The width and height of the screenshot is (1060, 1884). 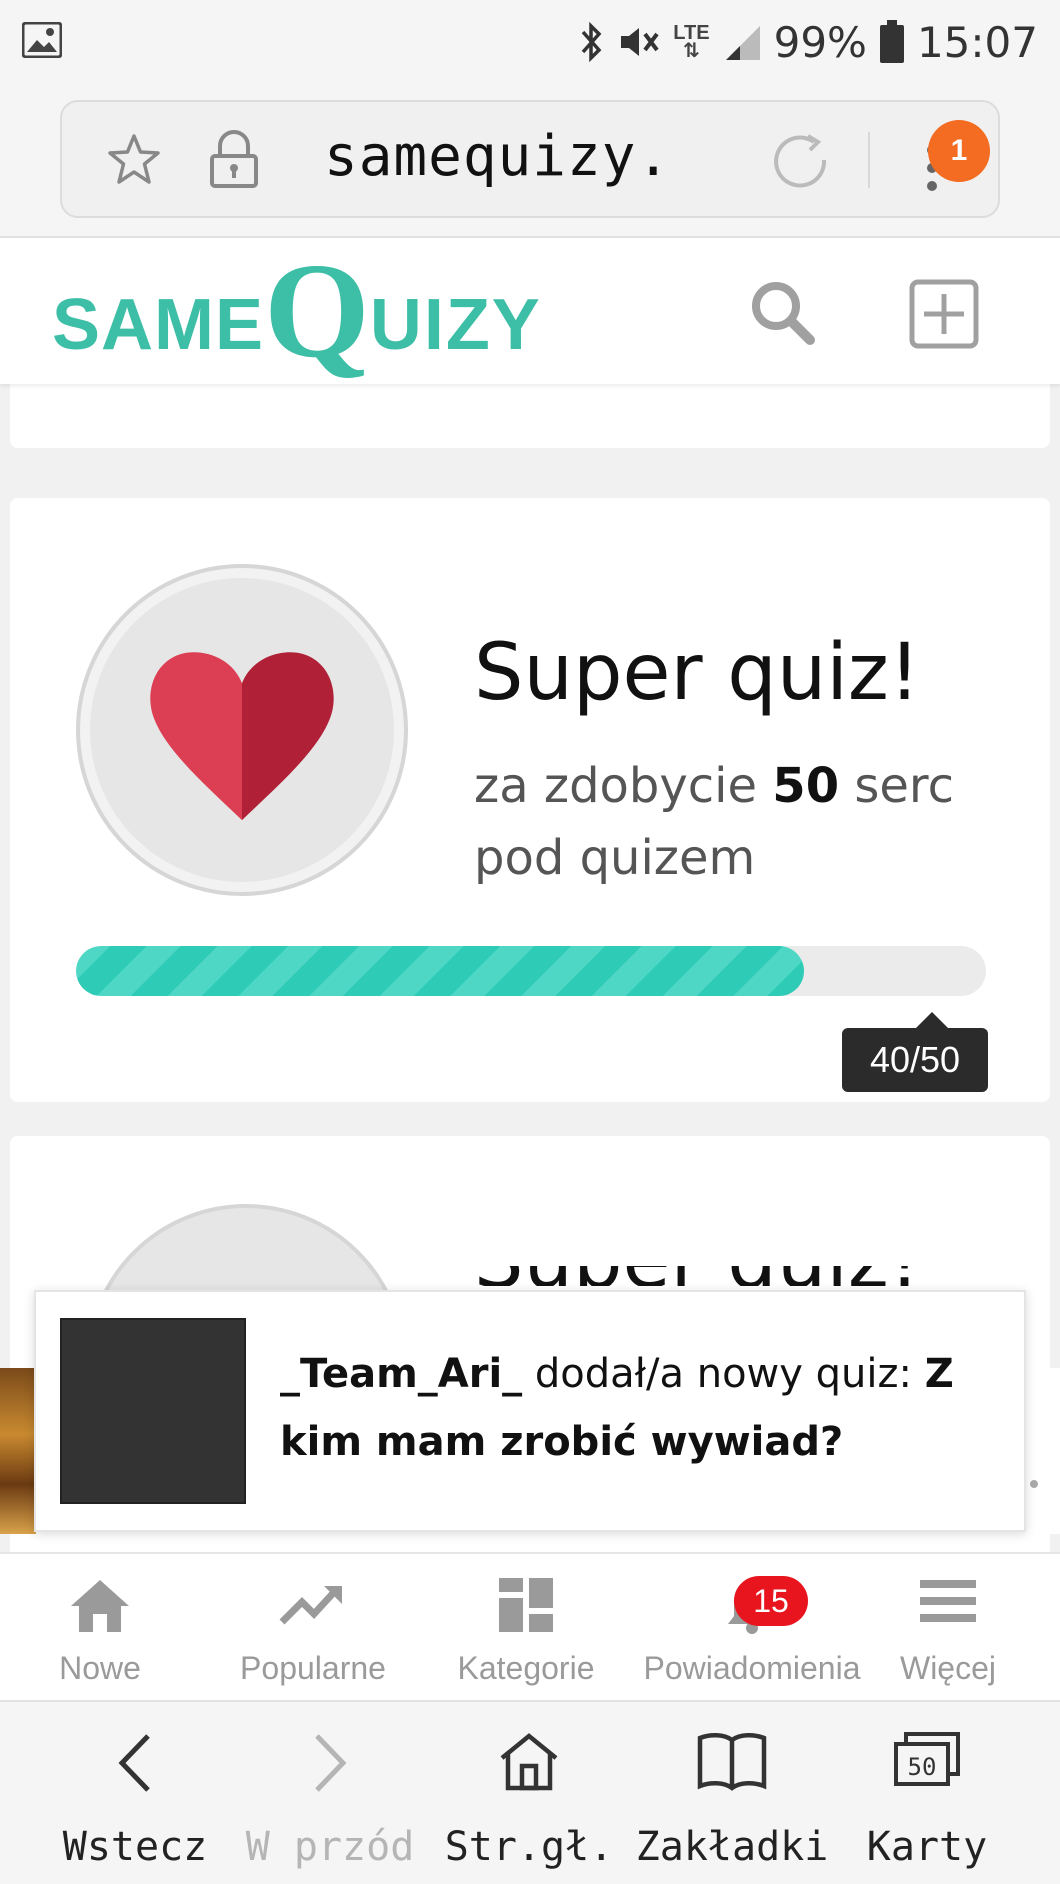 What do you see at coordinates (732, 1762) in the screenshot?
I see `bookmarks-icon` at bounding box center [732, 1762].